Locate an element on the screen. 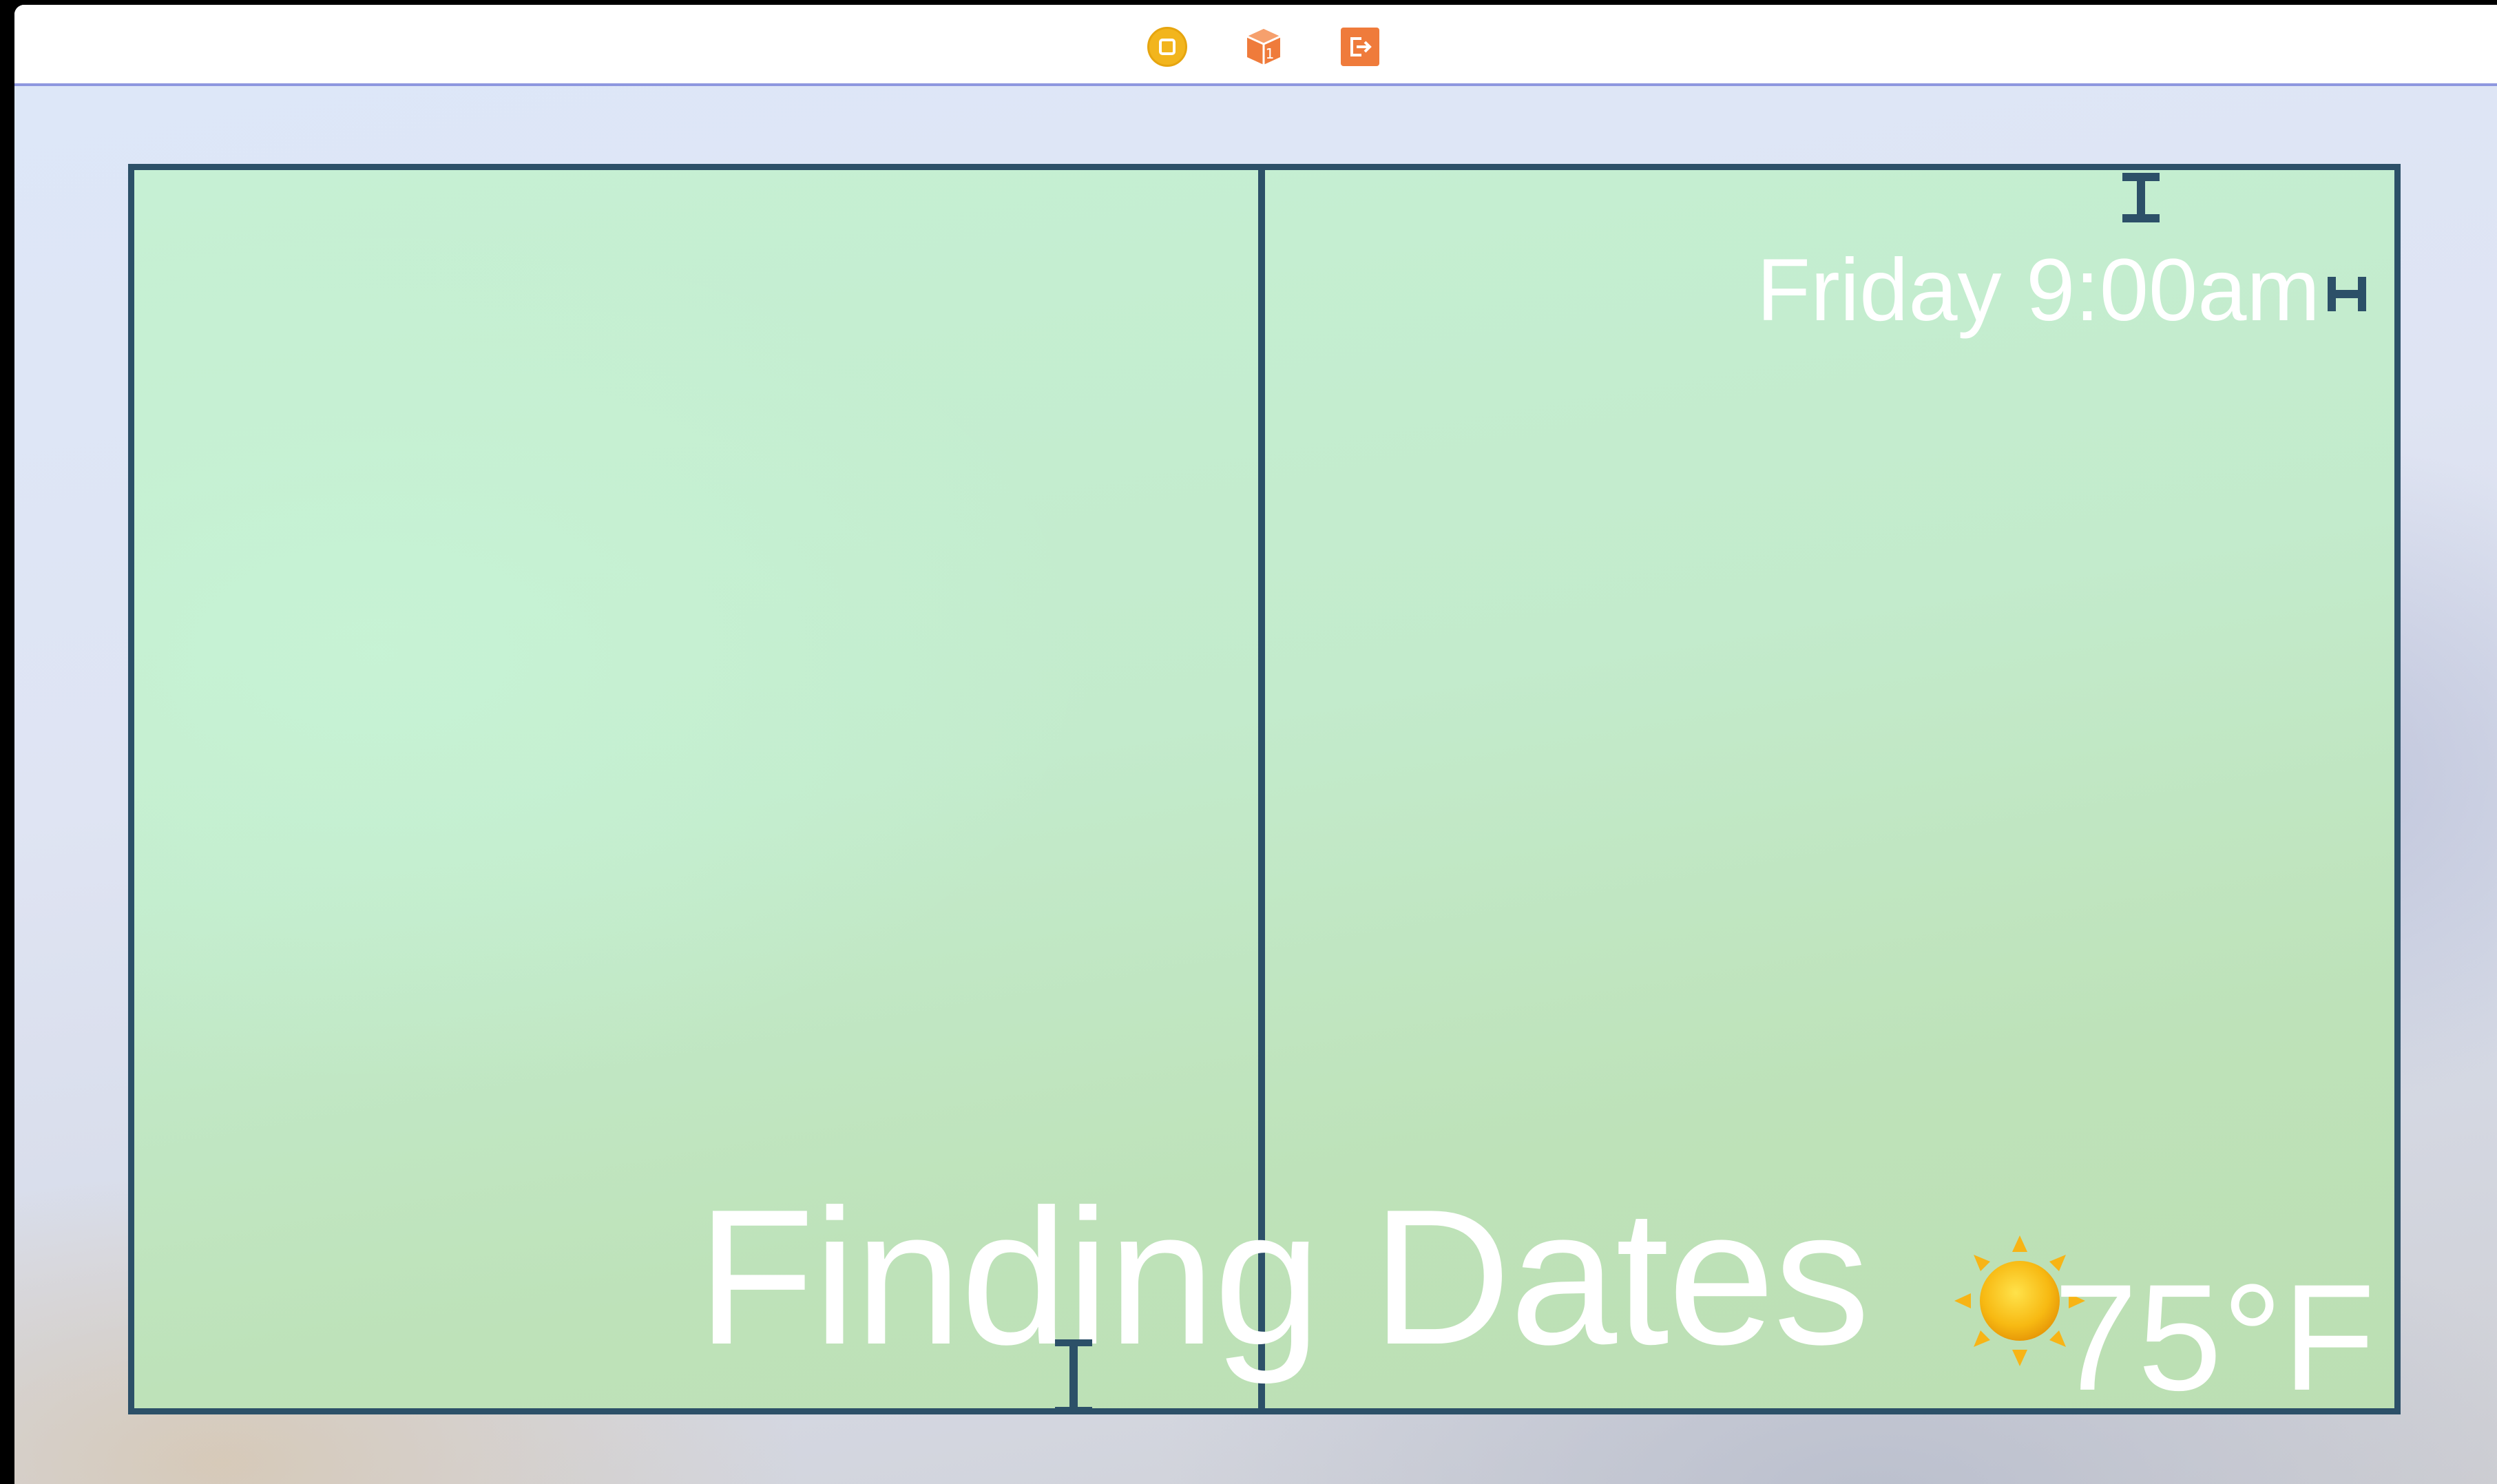  scene-dock: 1 is located at coordinates (1255, 46).